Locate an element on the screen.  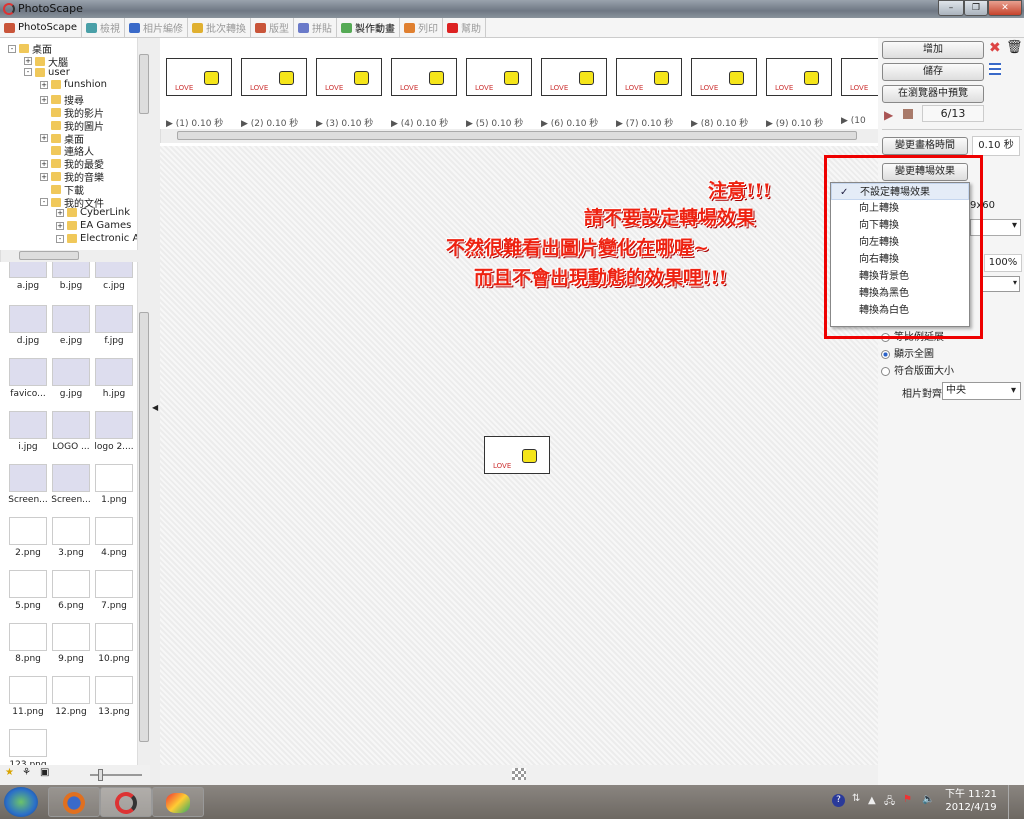
show-desktop-button is located at coordinates (1016, 802).